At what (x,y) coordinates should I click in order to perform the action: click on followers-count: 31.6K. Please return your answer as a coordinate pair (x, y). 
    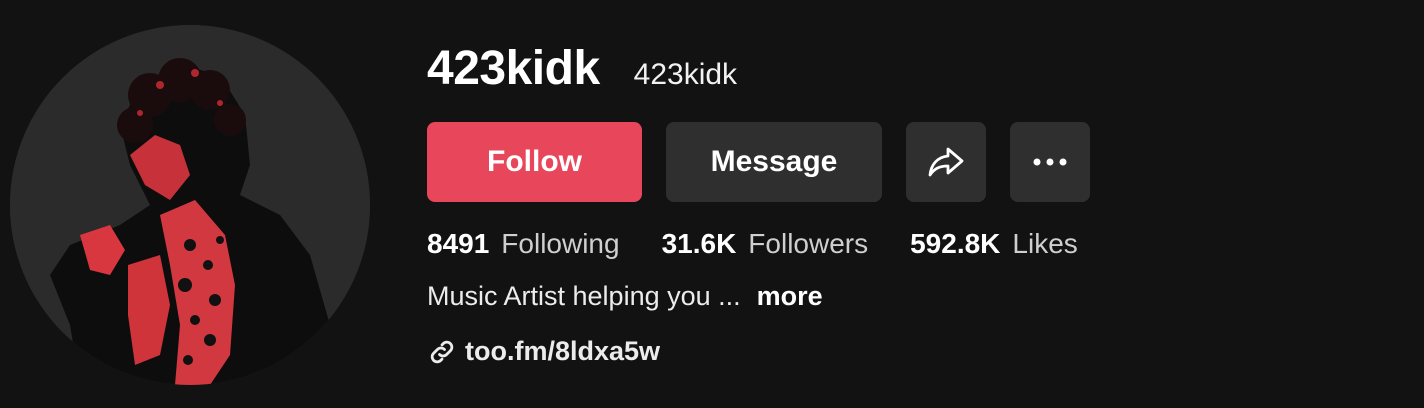
    Looking at the image, I should click on (699, 243).